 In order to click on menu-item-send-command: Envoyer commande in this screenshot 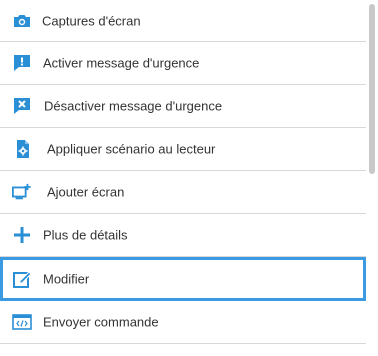, I will do `click(183, 322)`.